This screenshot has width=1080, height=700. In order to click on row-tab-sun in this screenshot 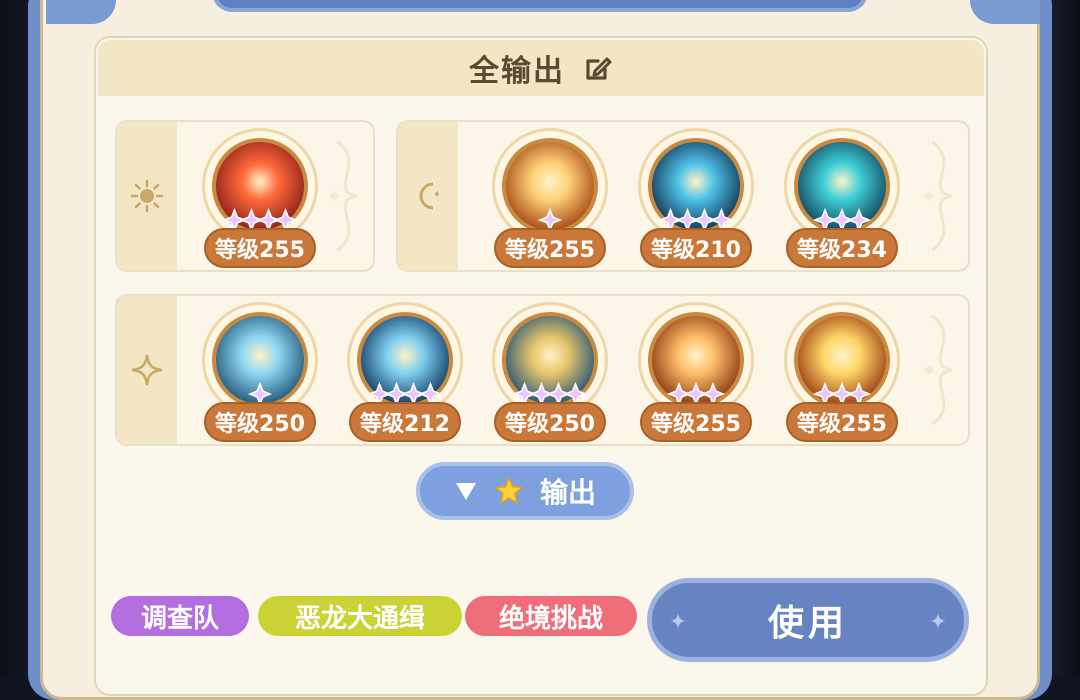, I will do `click(147, 196)`.